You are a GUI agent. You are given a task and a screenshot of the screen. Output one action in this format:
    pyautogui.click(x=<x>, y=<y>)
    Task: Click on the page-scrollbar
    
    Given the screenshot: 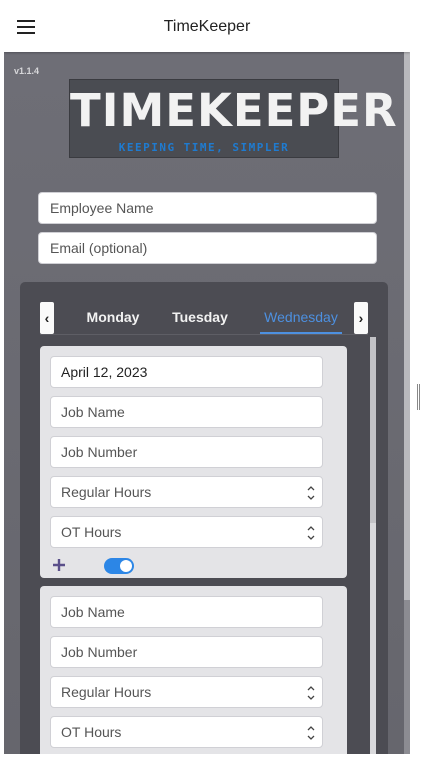 What is the action you would take?
    pyautogui.click(x=407, y=403)
    